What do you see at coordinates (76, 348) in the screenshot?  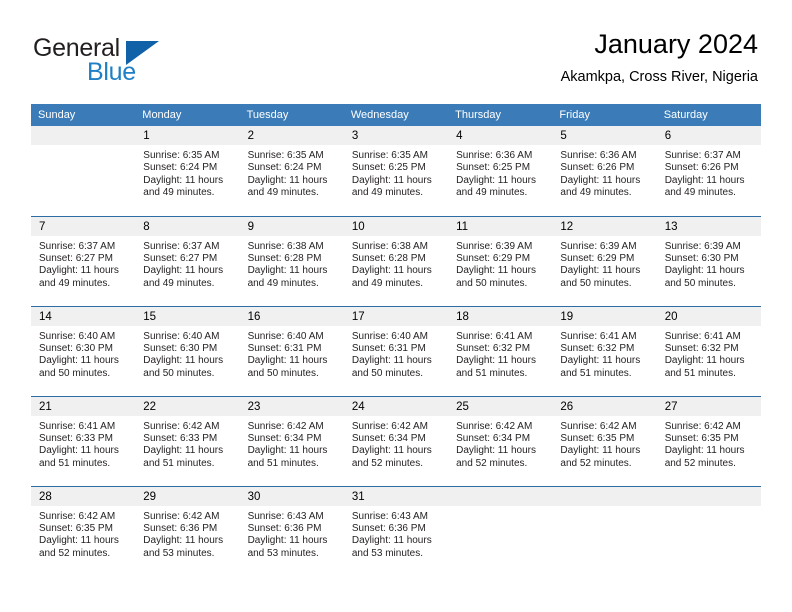 I see `sunset-text: Sunset: 6:30 PM` at bounding box center [76, 348].